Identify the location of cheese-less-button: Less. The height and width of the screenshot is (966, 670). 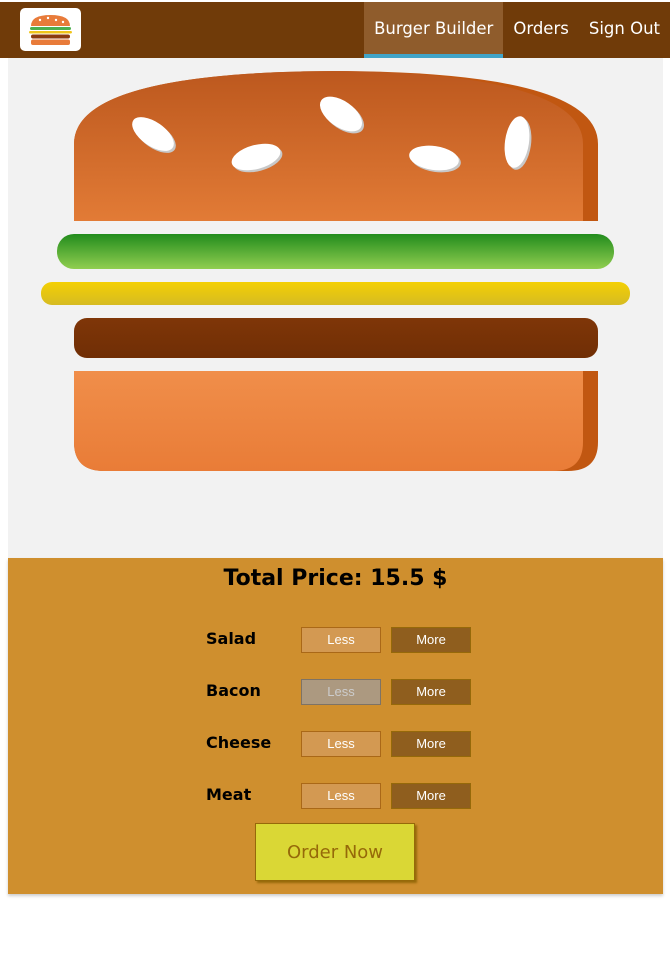
(341, 744).